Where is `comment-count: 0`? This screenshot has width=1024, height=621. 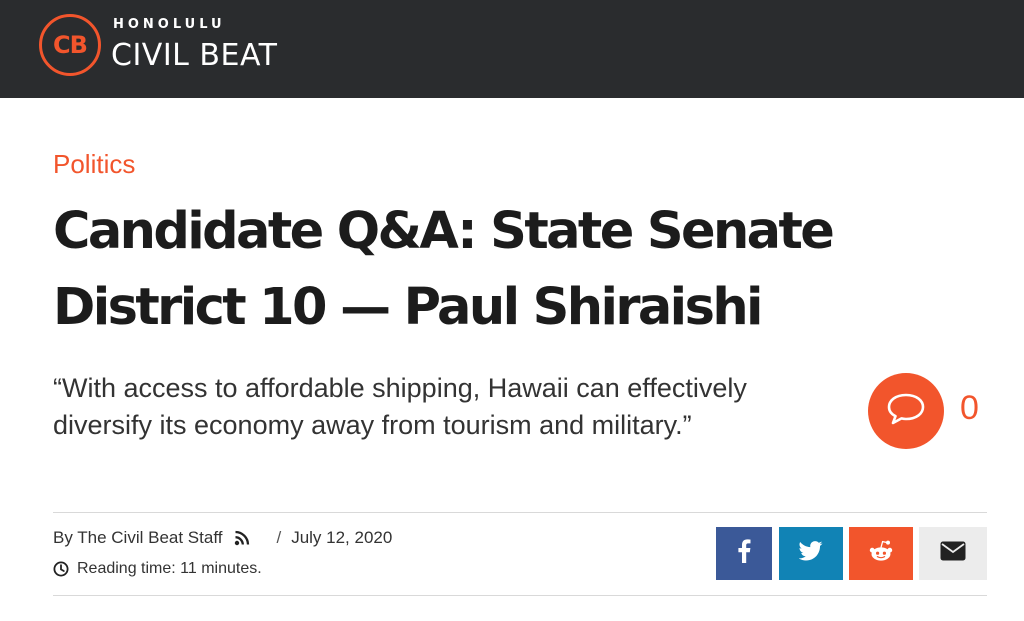
comment-count: 0 is located at coordinates (969, 408).